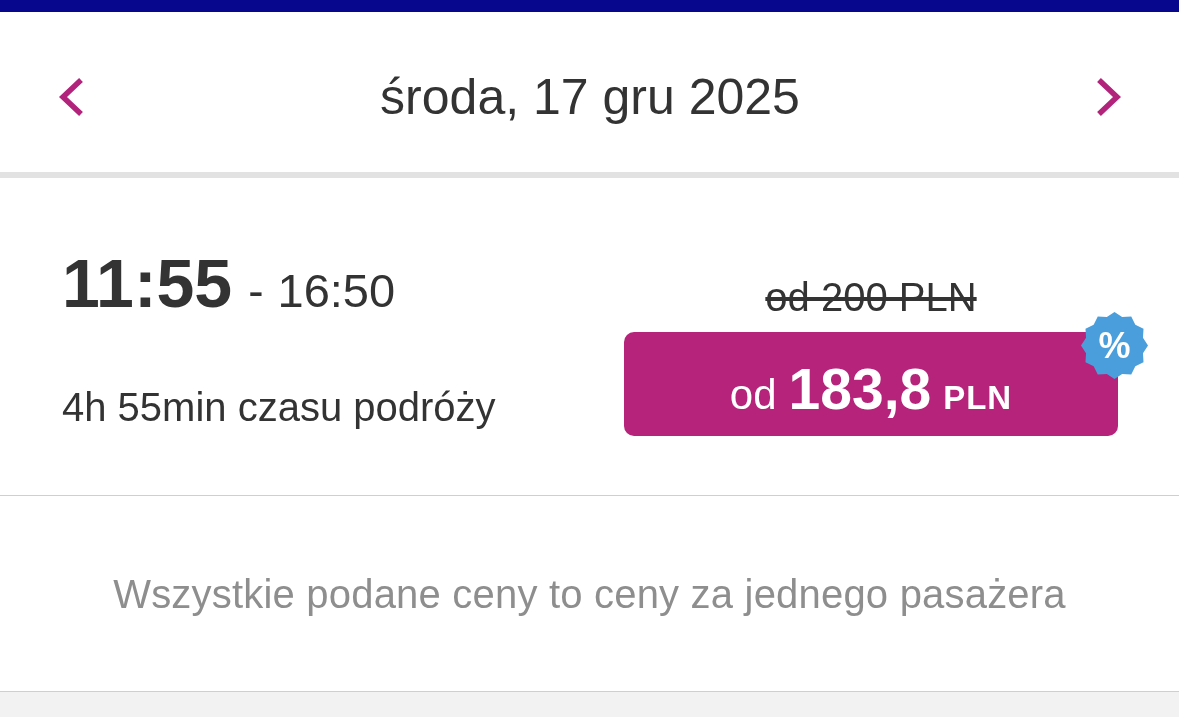 This screenshot has width=1179, height=717. What do you see at coordinates (279, 407) in the screenshot?
I see `travel-duration: 4h 55min czasu podróży` at bounding box center [279, 407].